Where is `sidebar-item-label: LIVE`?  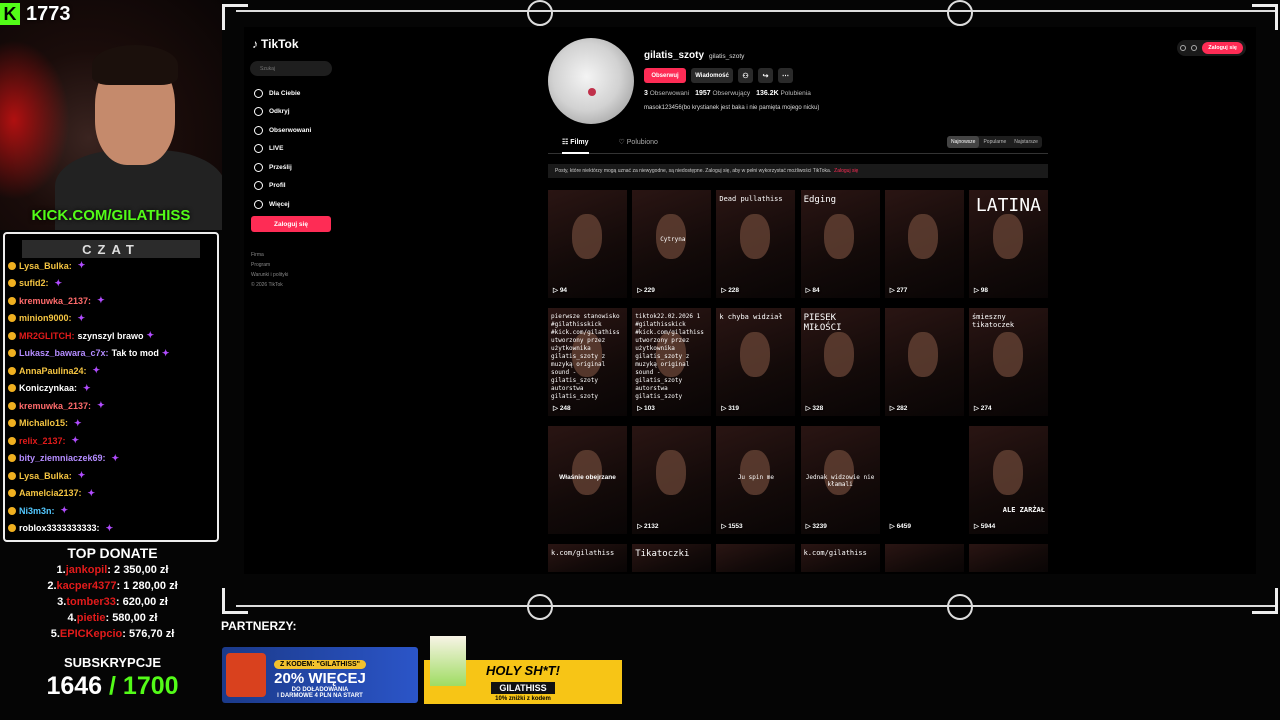 sidebar-item-label: LIVE is located at coordinates (276, 149).